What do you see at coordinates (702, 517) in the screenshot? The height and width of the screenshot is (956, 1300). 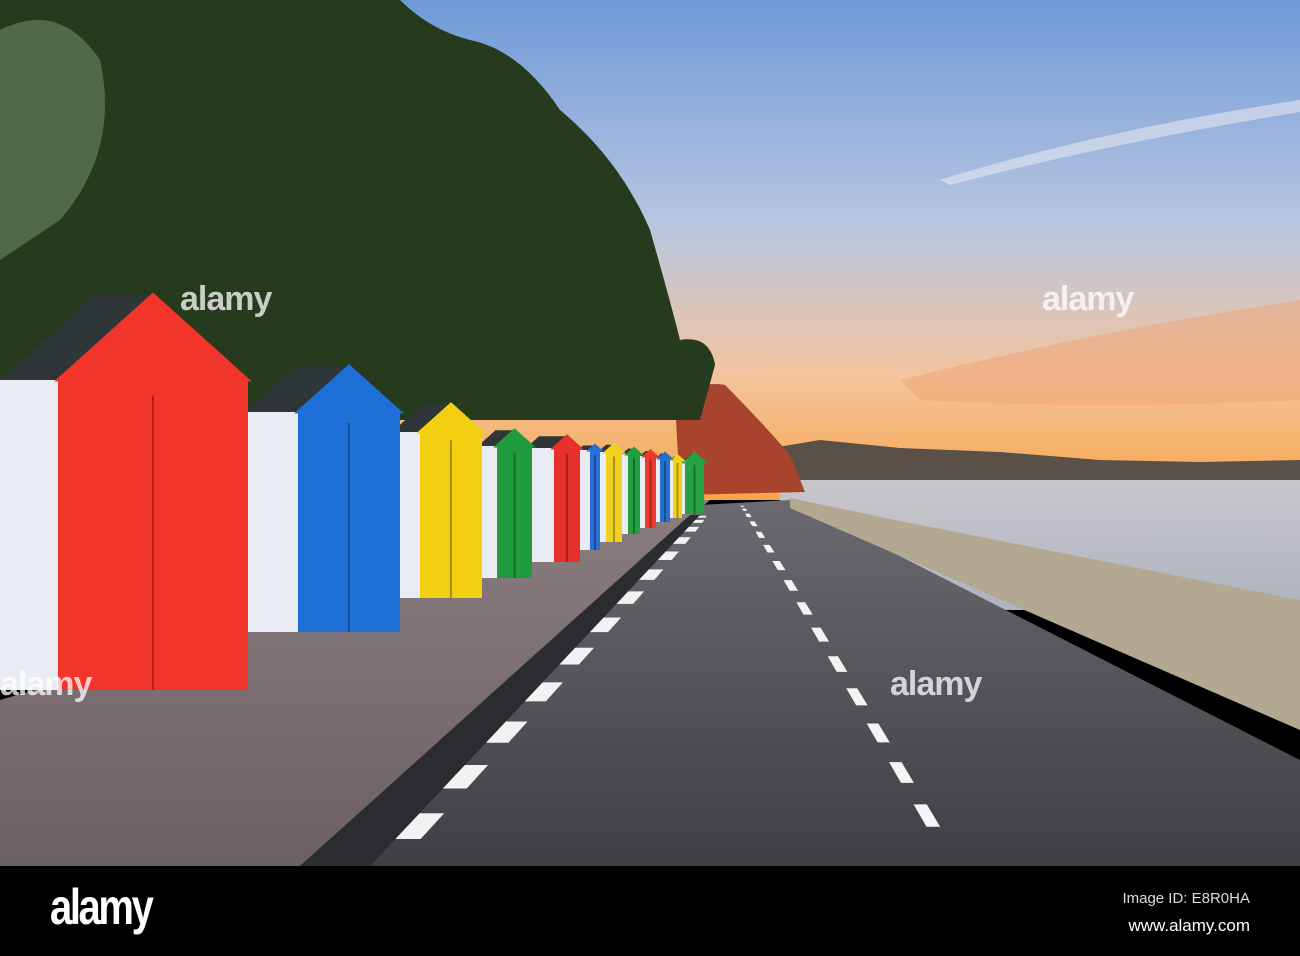 I see `kerb-mark` at bounding box center [702, 517].